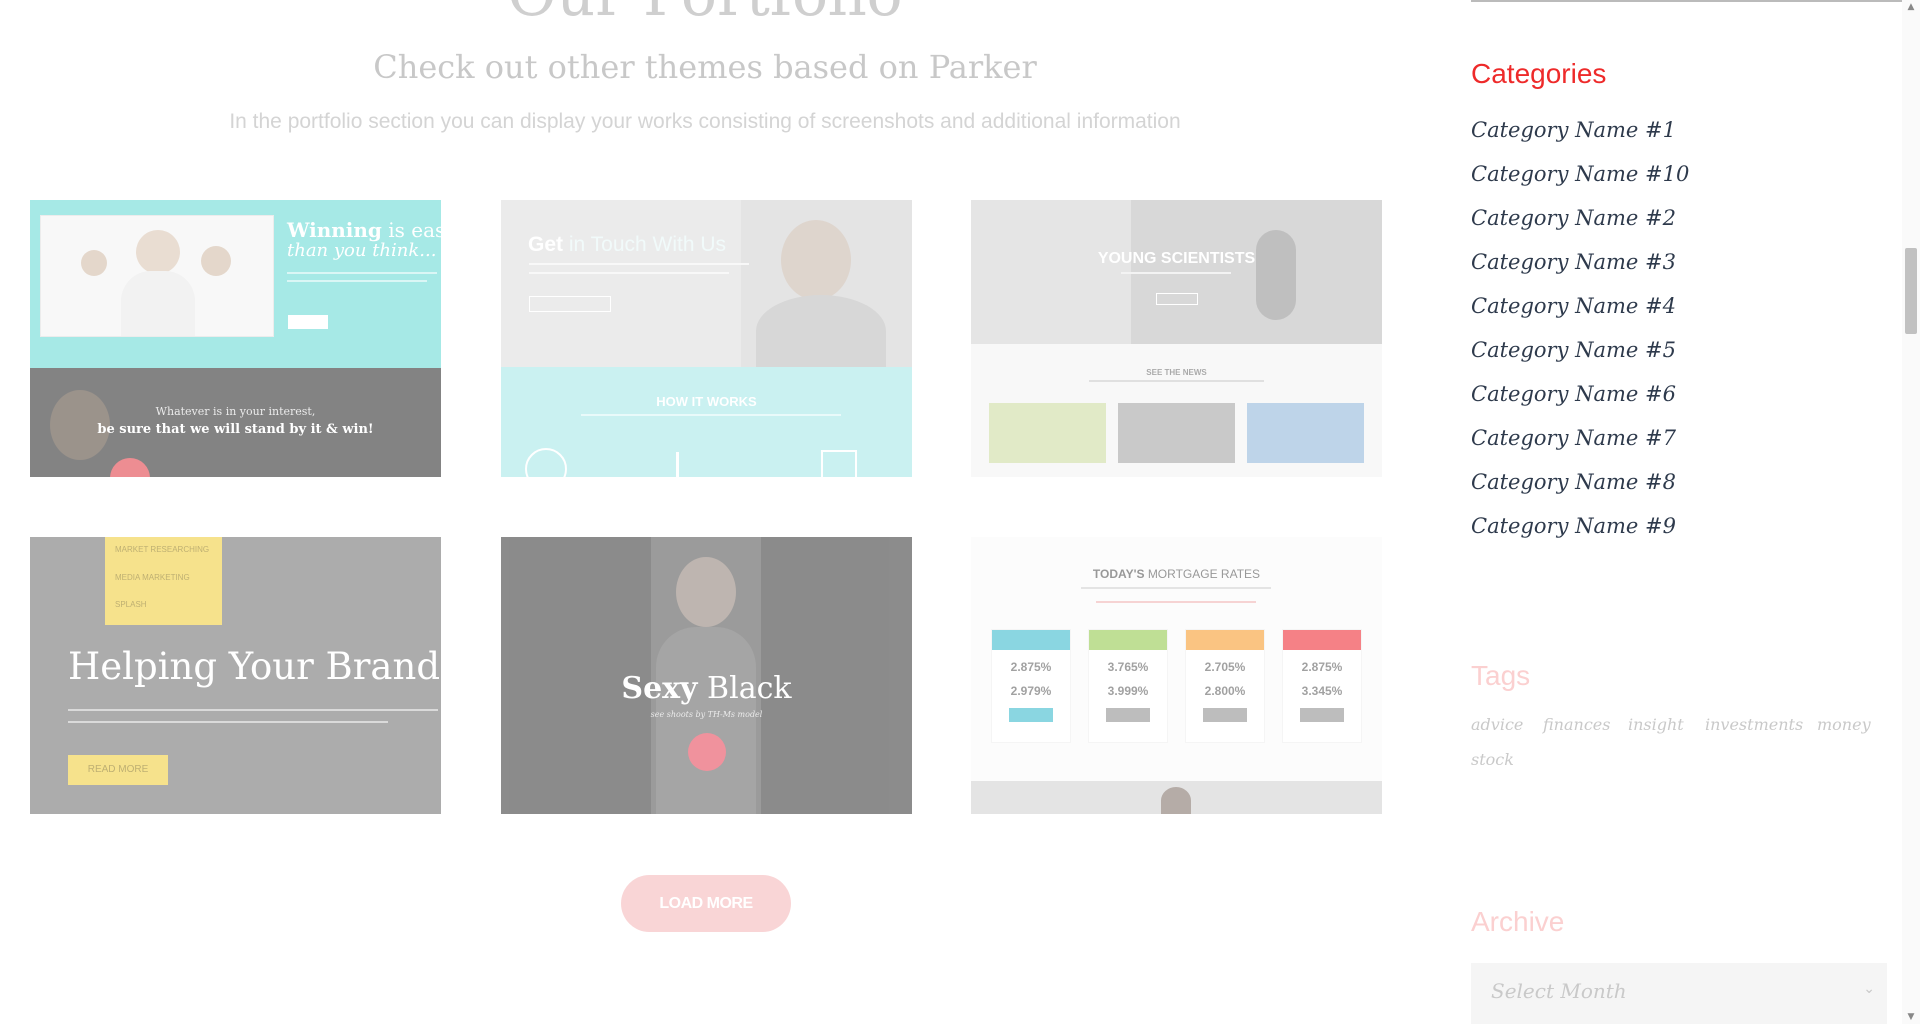 The width and height of the screenshot is (1920, 1024). I want to click on man-photo, so click(826, 283).